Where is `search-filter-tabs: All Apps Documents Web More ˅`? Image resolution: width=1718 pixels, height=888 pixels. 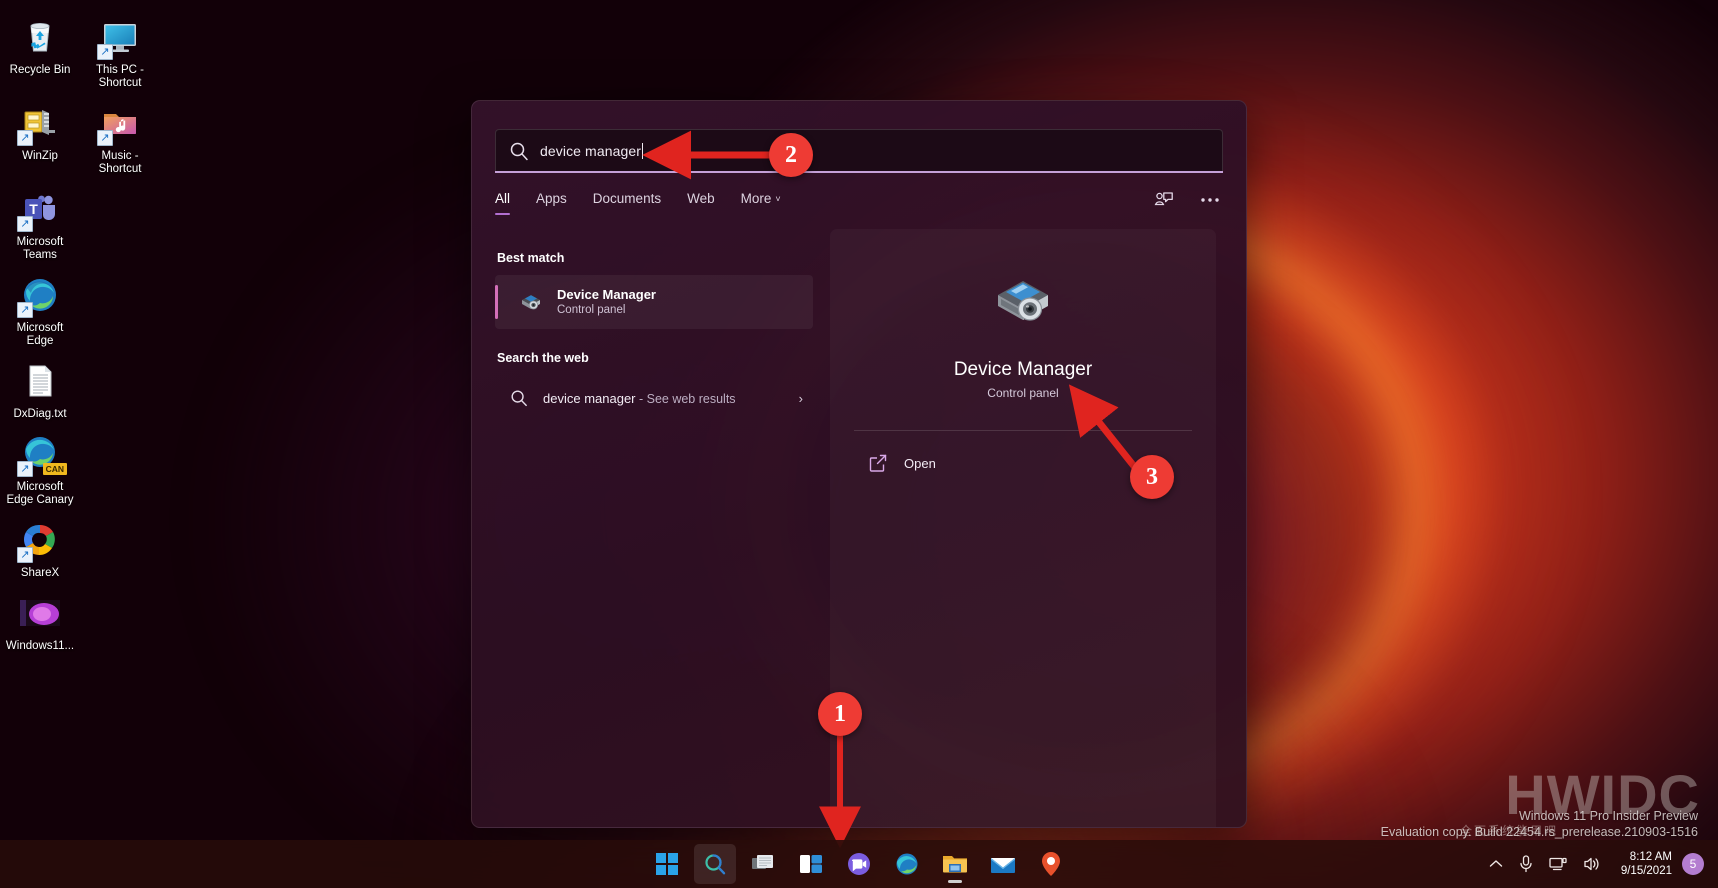
search-filter-tabs: All Apps Documents Web More ˅ is located at coordinates (859, 205).